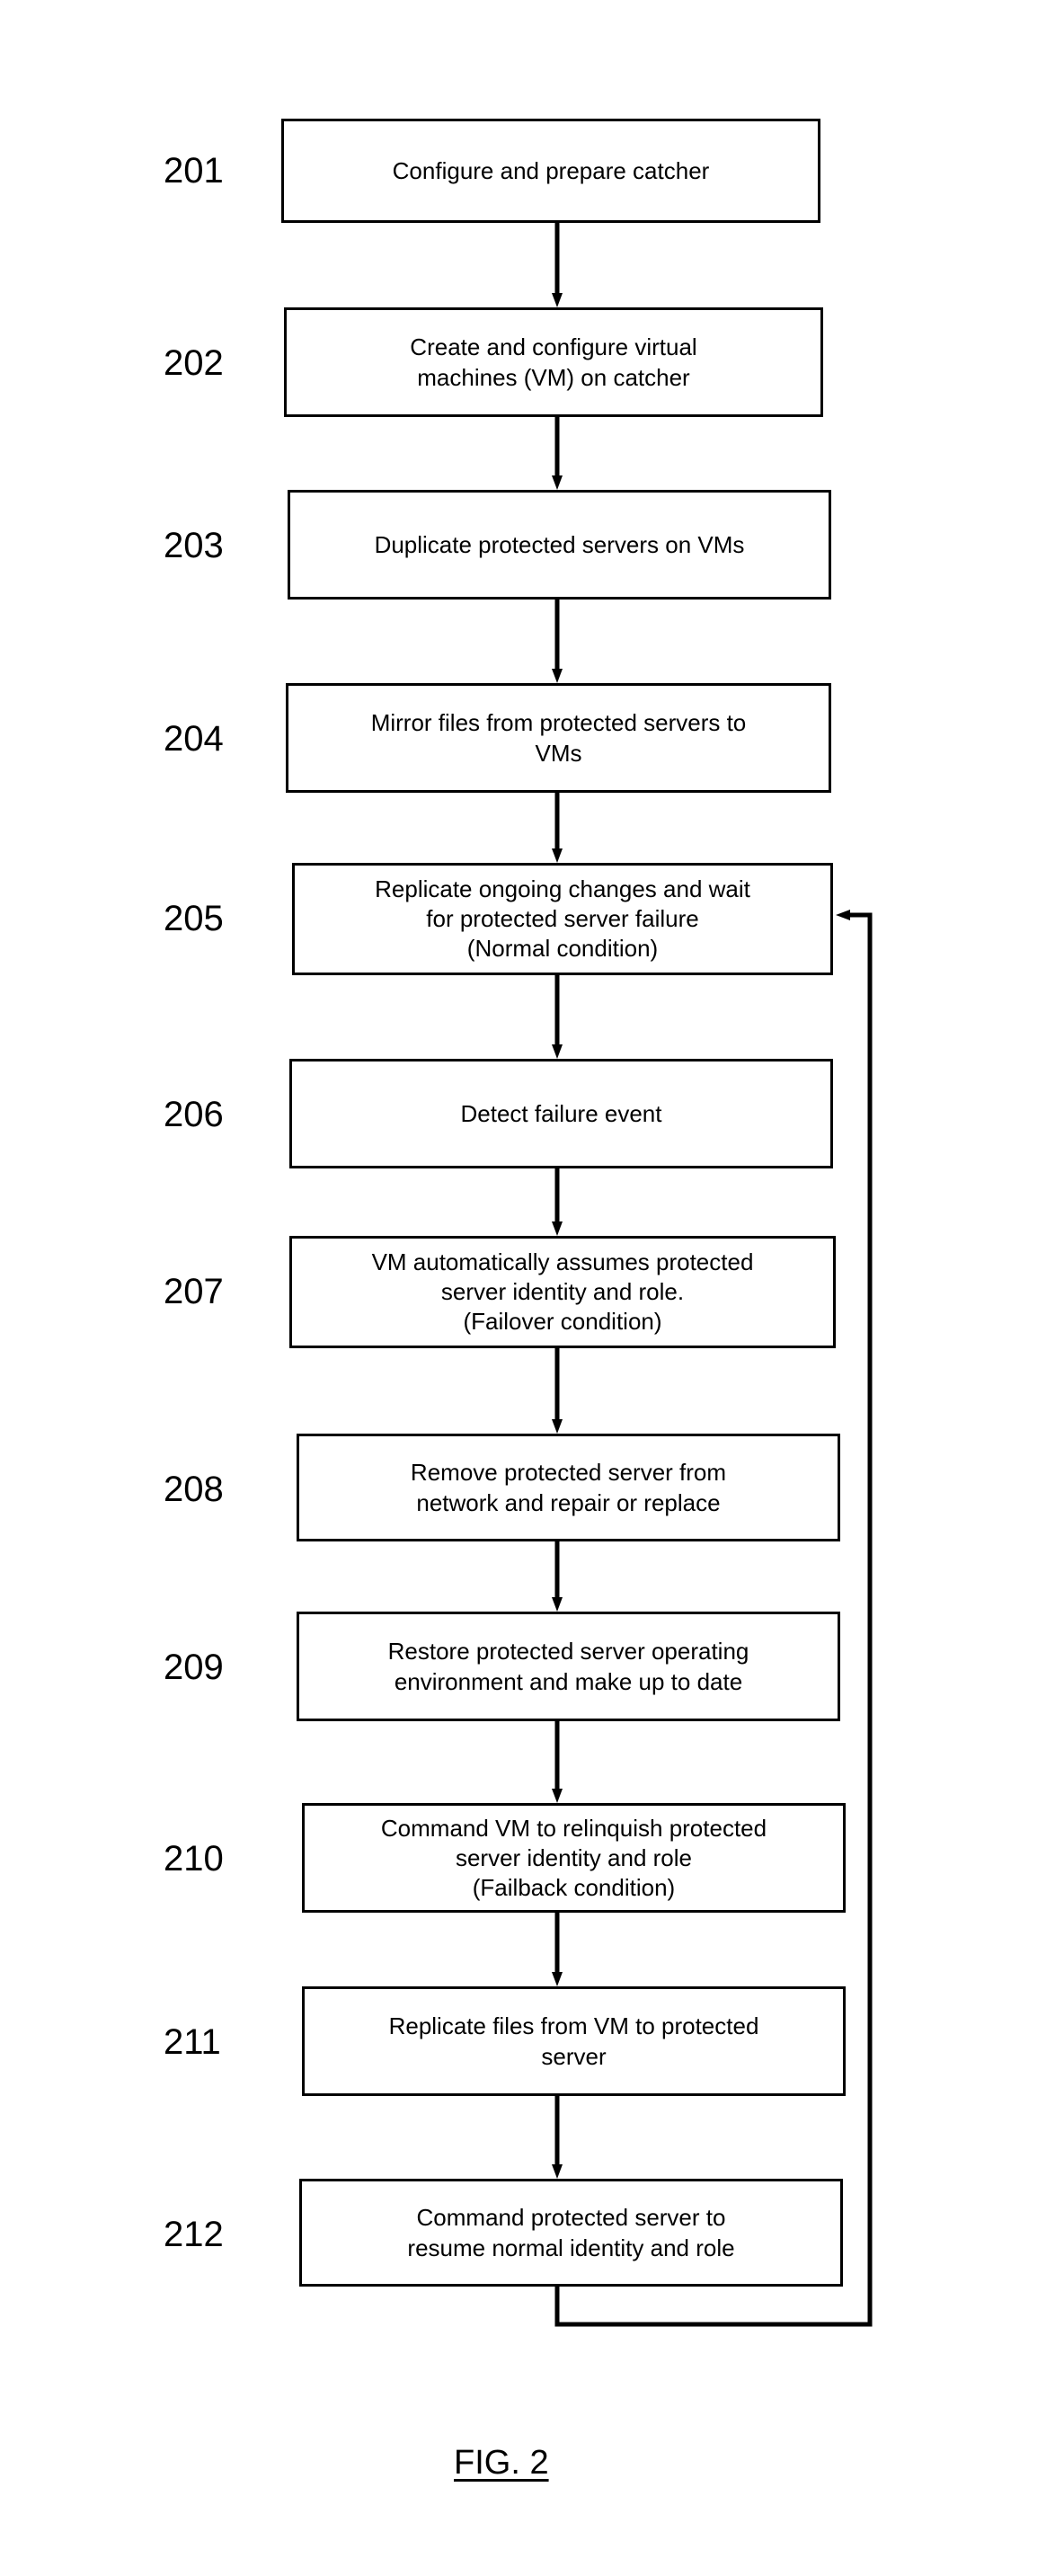 This screenshot has width=1064, height=2576. What do you see at coordinates (194, 1859) in the screenshot?
I see `step-number-210: 210` at bounding box center [194, 1859].